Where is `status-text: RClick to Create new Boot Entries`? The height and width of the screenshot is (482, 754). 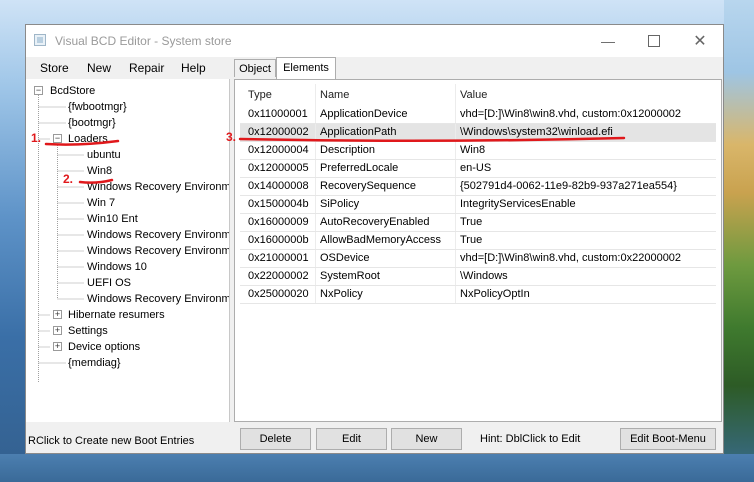 status-text: RClick to Create new Boot Entries is located at coordinates (111, 441).